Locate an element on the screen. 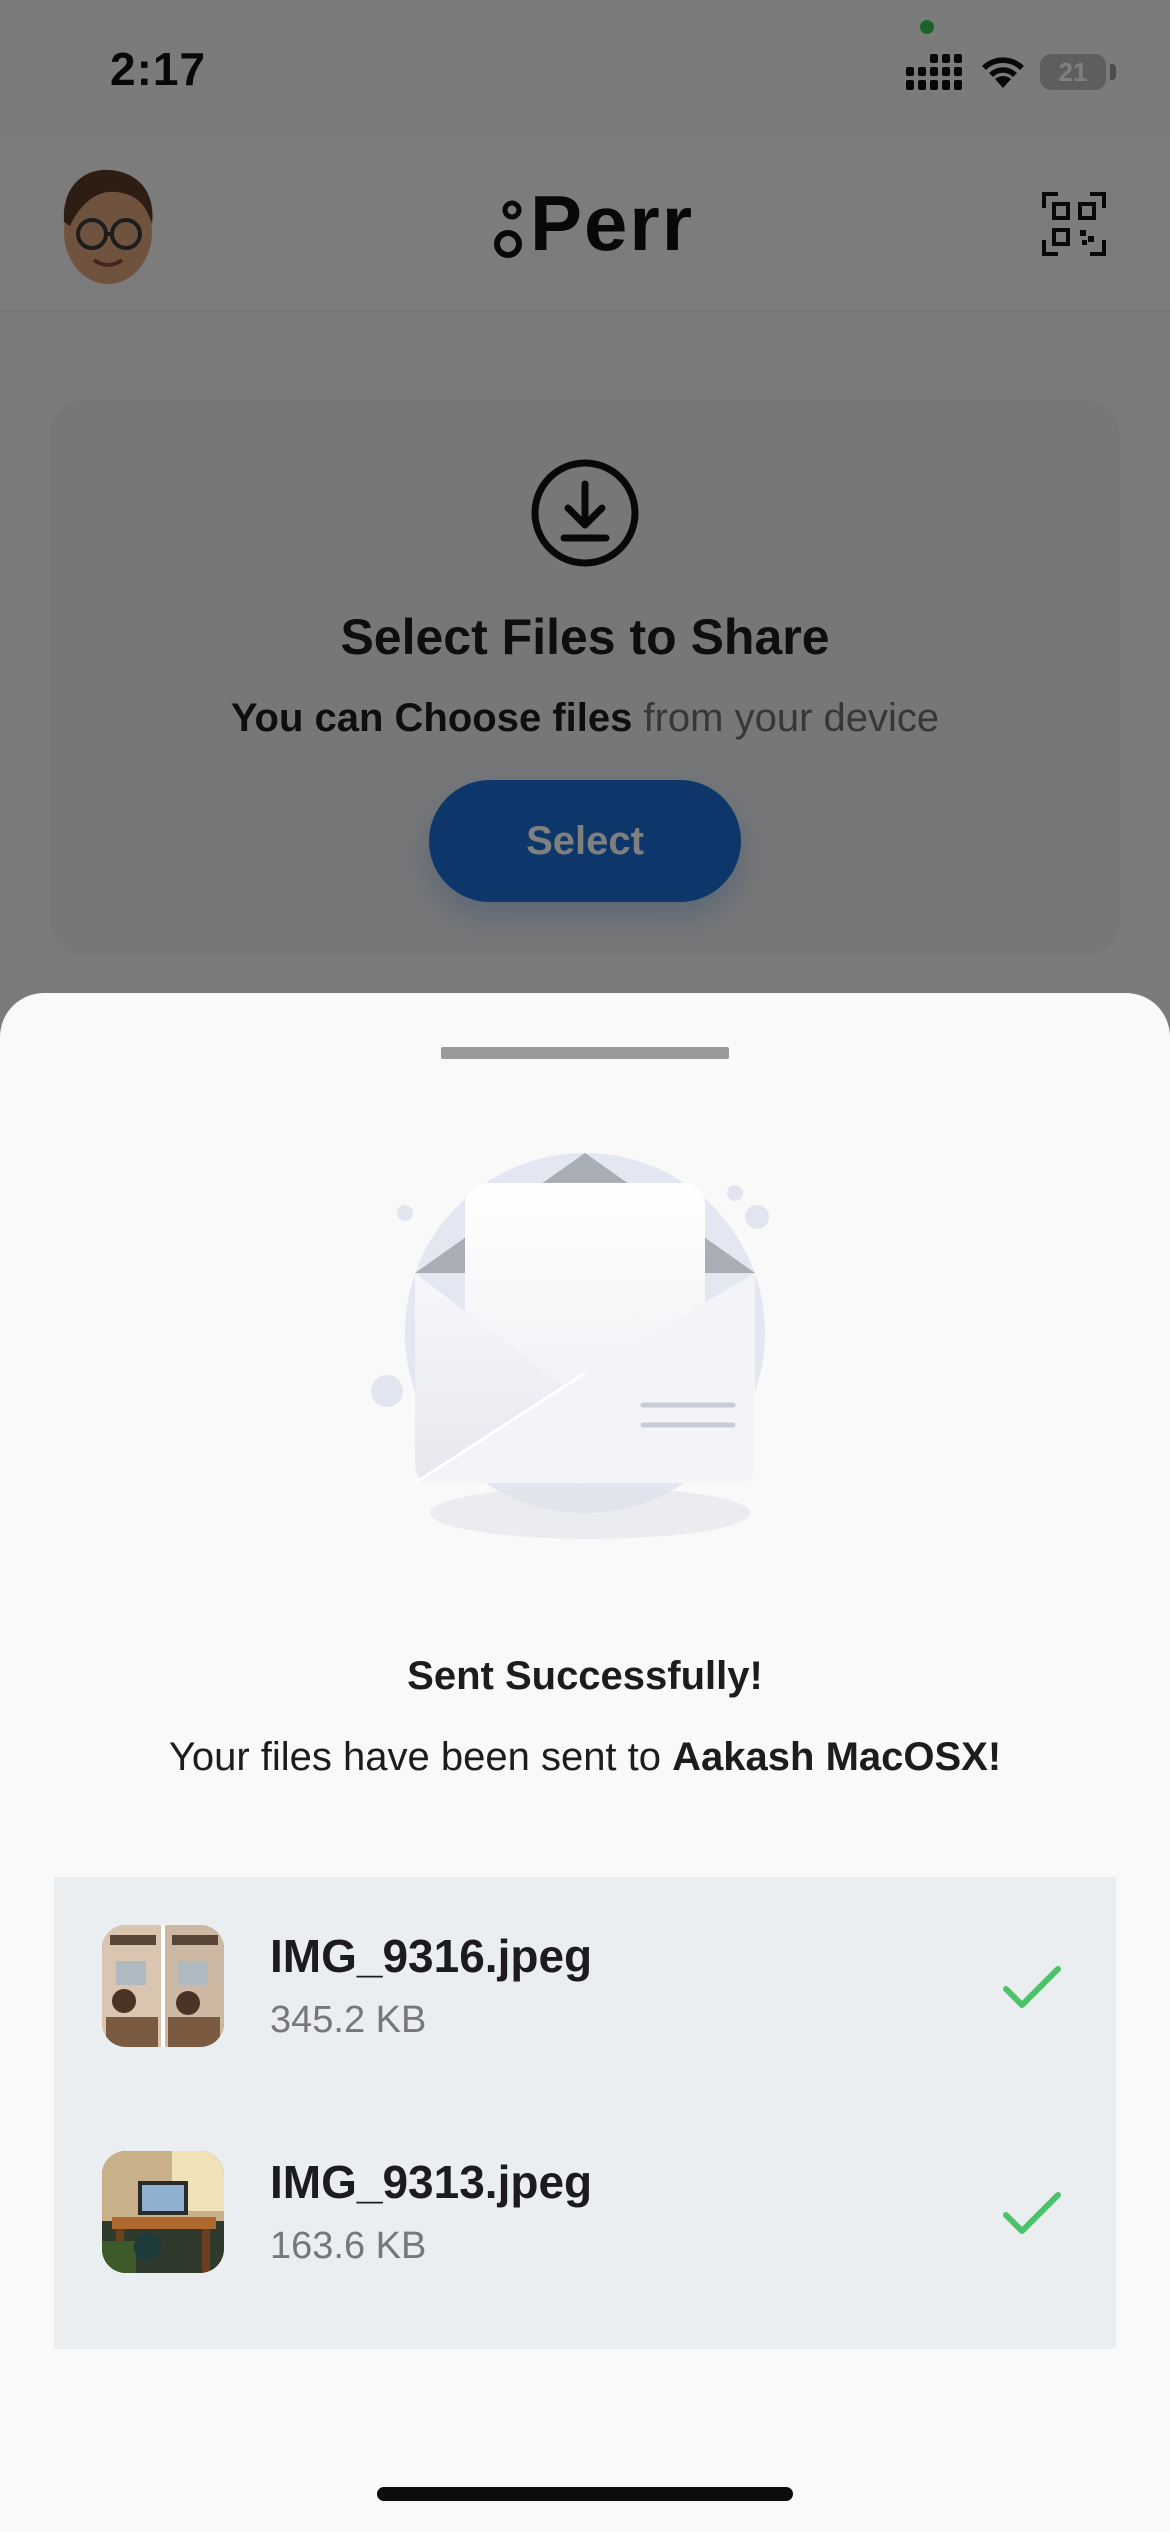 The width and height of the screenshot is (1170, 2532). sent-successfully-title: Sent Successfully! is located at coordinates (585, 1676).